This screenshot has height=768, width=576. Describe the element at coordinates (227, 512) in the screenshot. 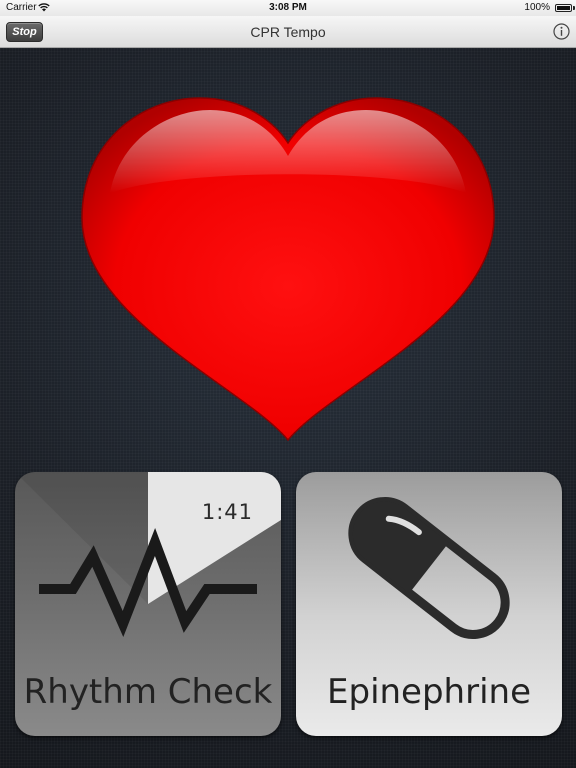

I see `rhythm-check-timer: 1:41` at that location.